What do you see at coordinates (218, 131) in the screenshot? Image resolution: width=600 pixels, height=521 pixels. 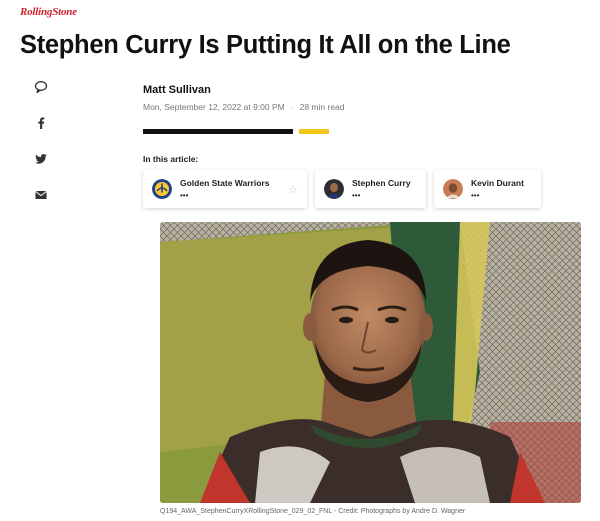 I see `progress-read` at bounding box center [218, 131].